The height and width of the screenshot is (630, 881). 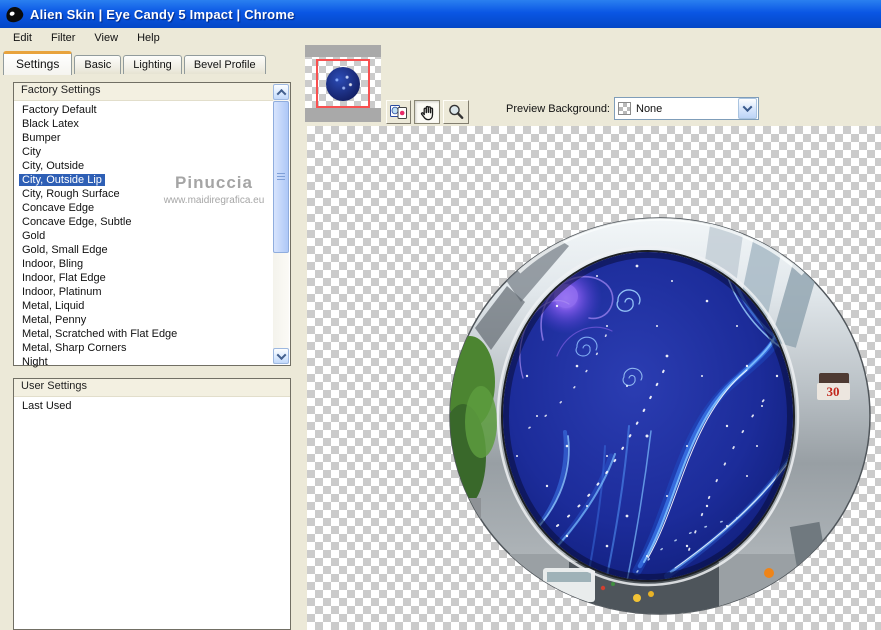 I want to click on list-item: Indoor, Platinum, so click(x=143, y=292).